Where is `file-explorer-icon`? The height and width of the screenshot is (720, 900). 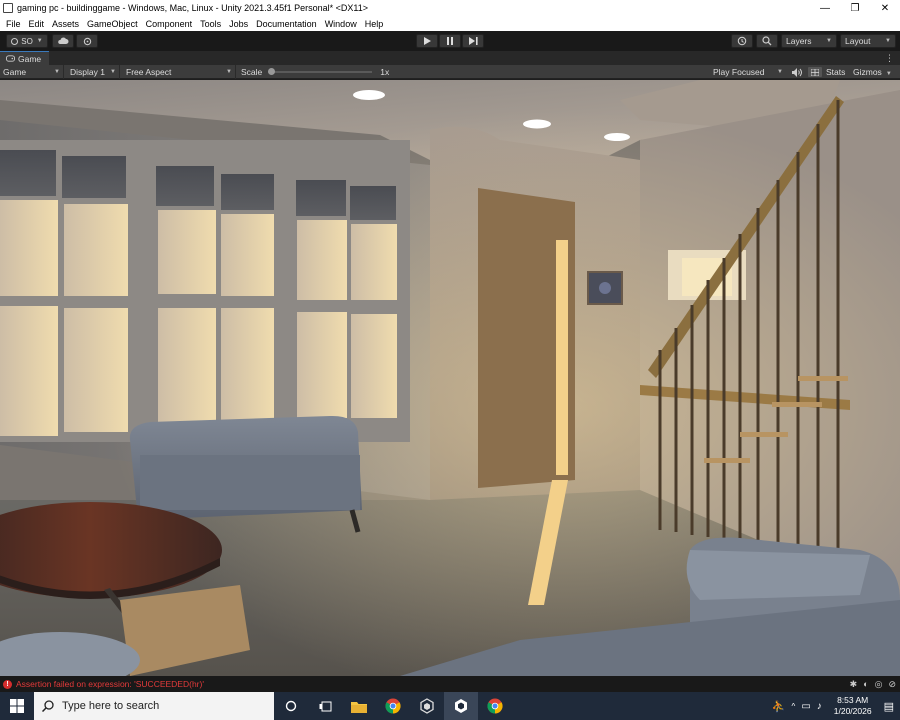
file-explorer-icon is located at coordinates (359, 707).